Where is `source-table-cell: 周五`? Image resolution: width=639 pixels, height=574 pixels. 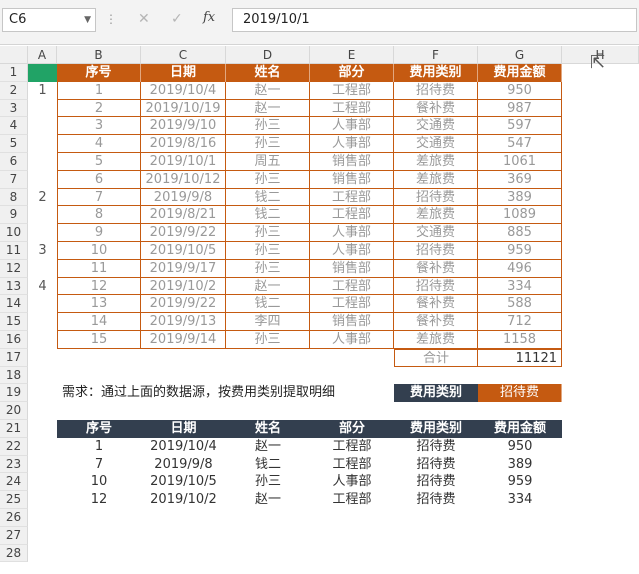
source-table-cell: 周五 is located at coordinates (268, 162).